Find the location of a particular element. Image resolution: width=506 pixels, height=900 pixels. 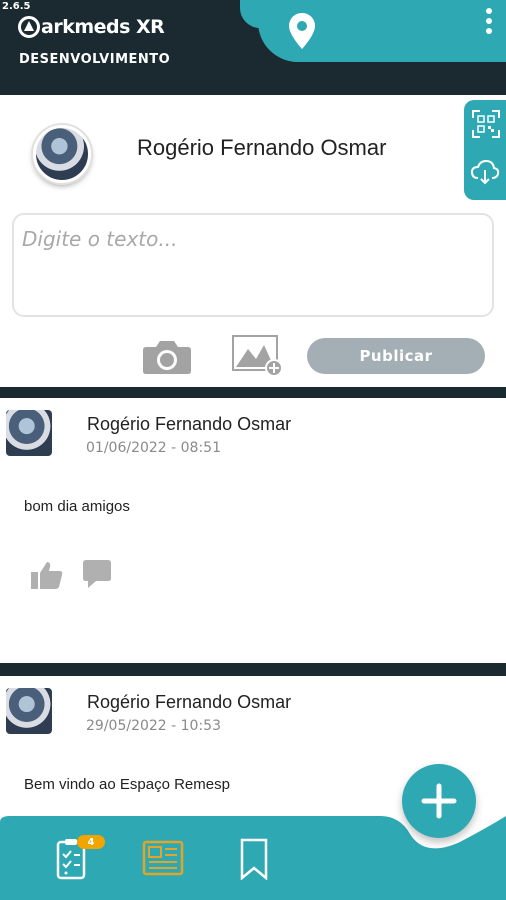

location-pin-icon is located at coordinates (302, 31).